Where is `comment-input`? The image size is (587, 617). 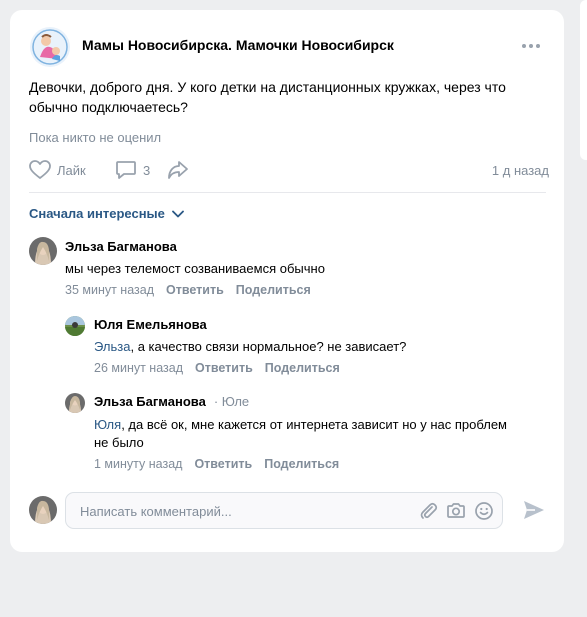 comment-input is located at coordinates (245, 511).